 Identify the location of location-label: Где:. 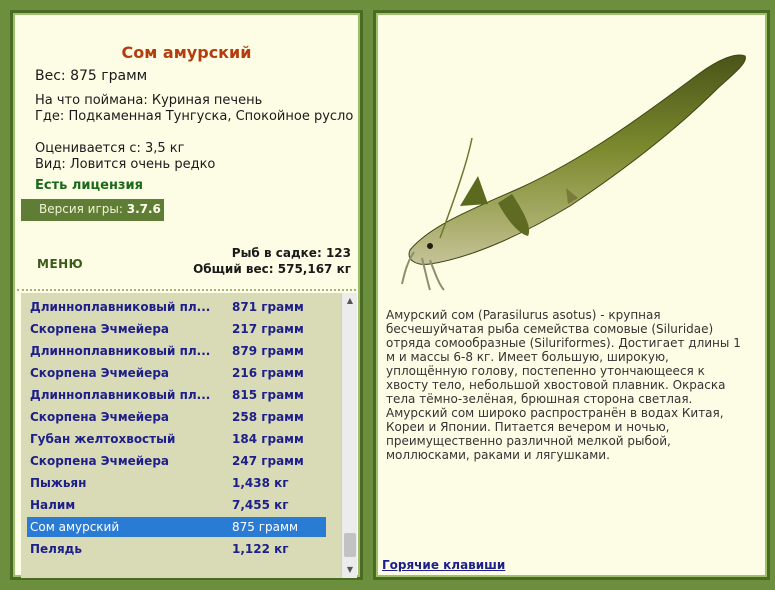
(50, 116).